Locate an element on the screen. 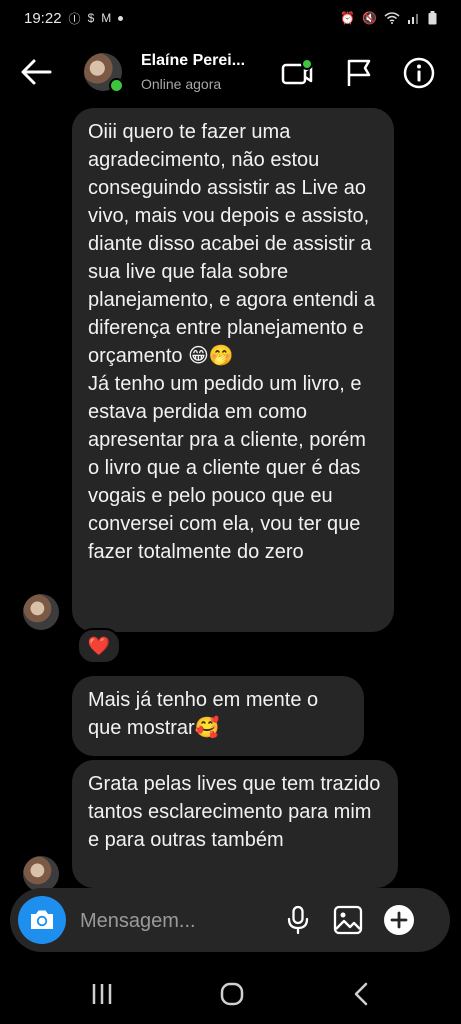 The image size is (461, 1024). info-icon is located at coordinates (419, 73).